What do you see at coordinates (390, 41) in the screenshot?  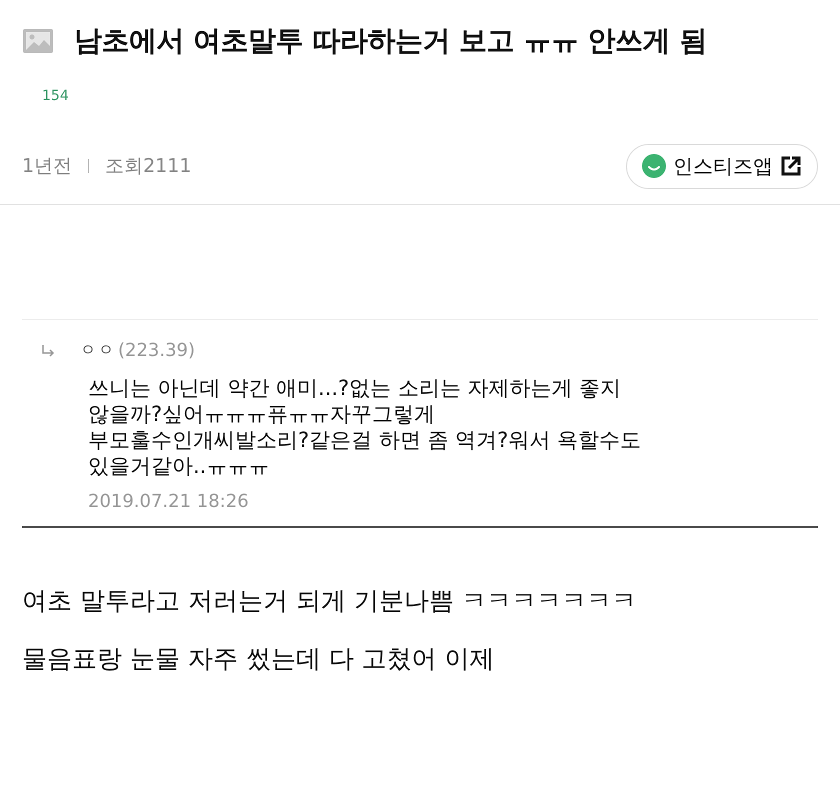 I see `post-title: 남초에서 여초말투 따라하는거 보고 ㅠㅠ 안쓰게 됨` at bounding box center [390, 41].